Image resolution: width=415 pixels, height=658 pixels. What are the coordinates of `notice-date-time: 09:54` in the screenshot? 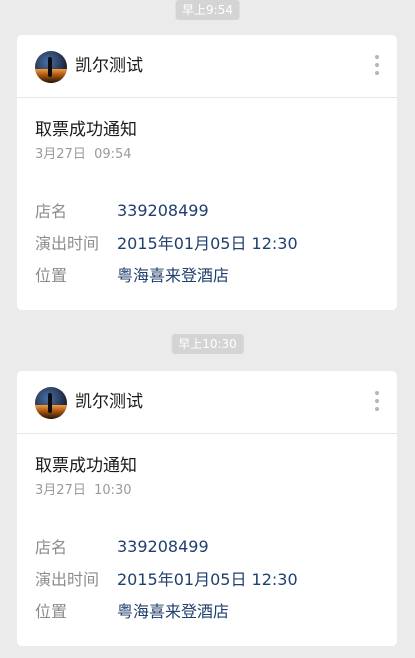 It's located at (113, 154).